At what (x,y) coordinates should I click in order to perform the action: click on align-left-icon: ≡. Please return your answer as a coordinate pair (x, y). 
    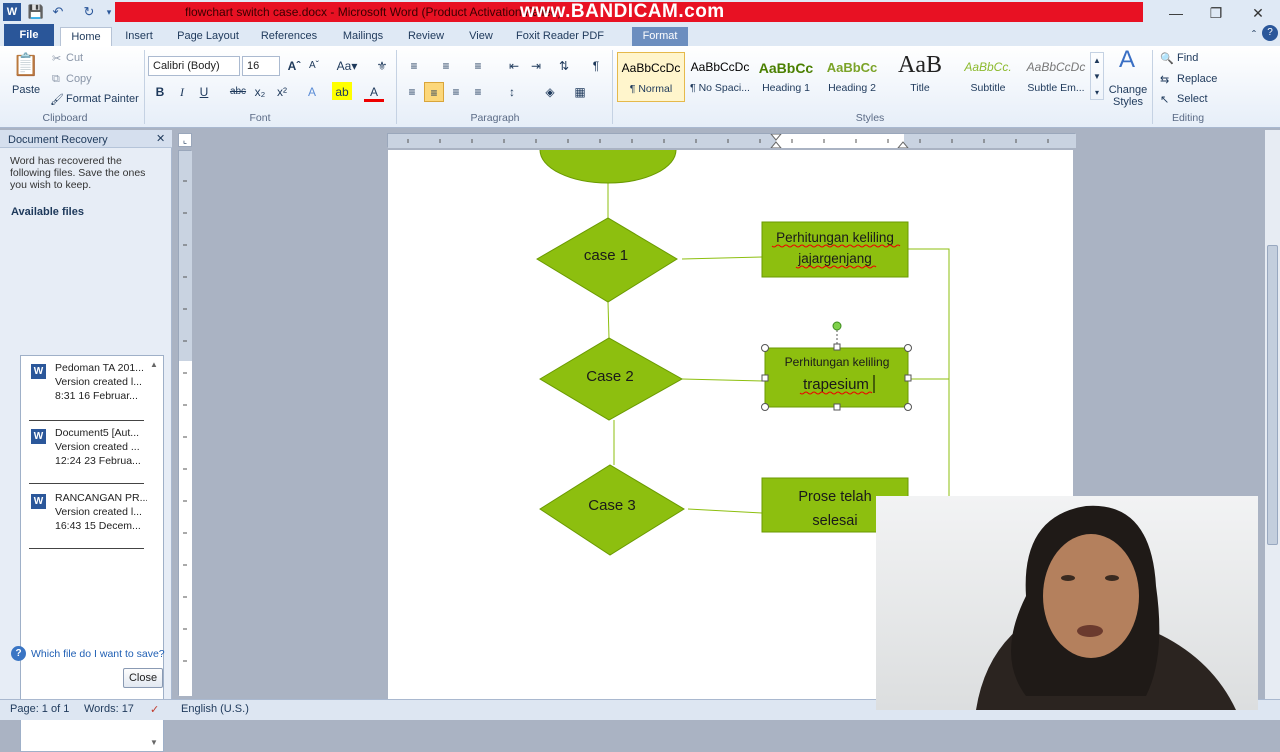
    Looking at the image, I should click on (412, 92).